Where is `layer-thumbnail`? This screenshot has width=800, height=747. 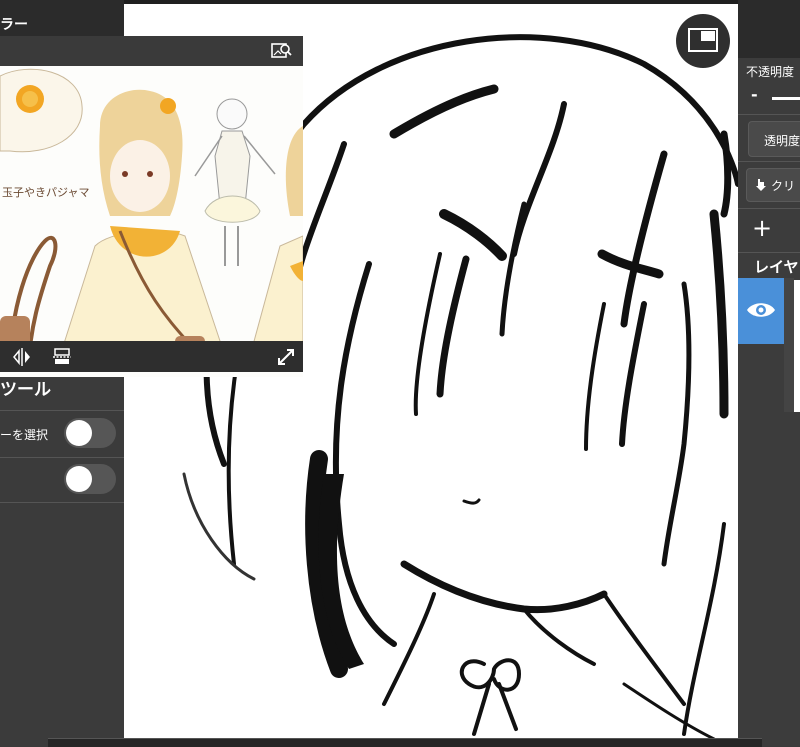 layer-thumbnail is located at coordinates (797, 346).